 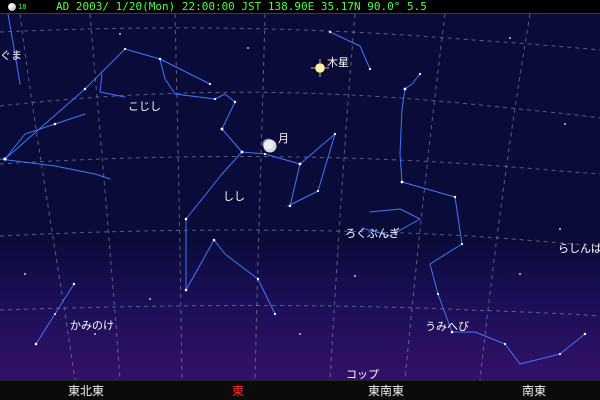 I want to click on label-rokubungi: ろくぶんぎ, so click(x=372, y=233).